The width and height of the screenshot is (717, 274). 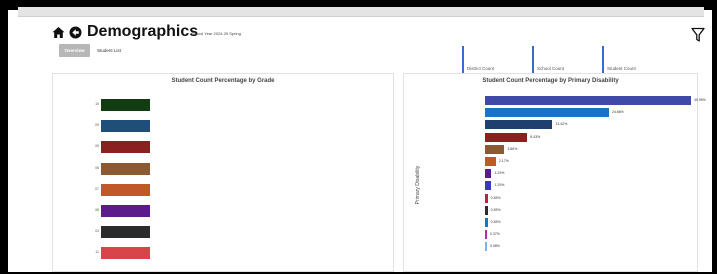 What do you see at coordinates (216, 33) in the screenshot?
I see `school-year-label: School Year 2024-25 Spring` at bounding box center [216, 33].